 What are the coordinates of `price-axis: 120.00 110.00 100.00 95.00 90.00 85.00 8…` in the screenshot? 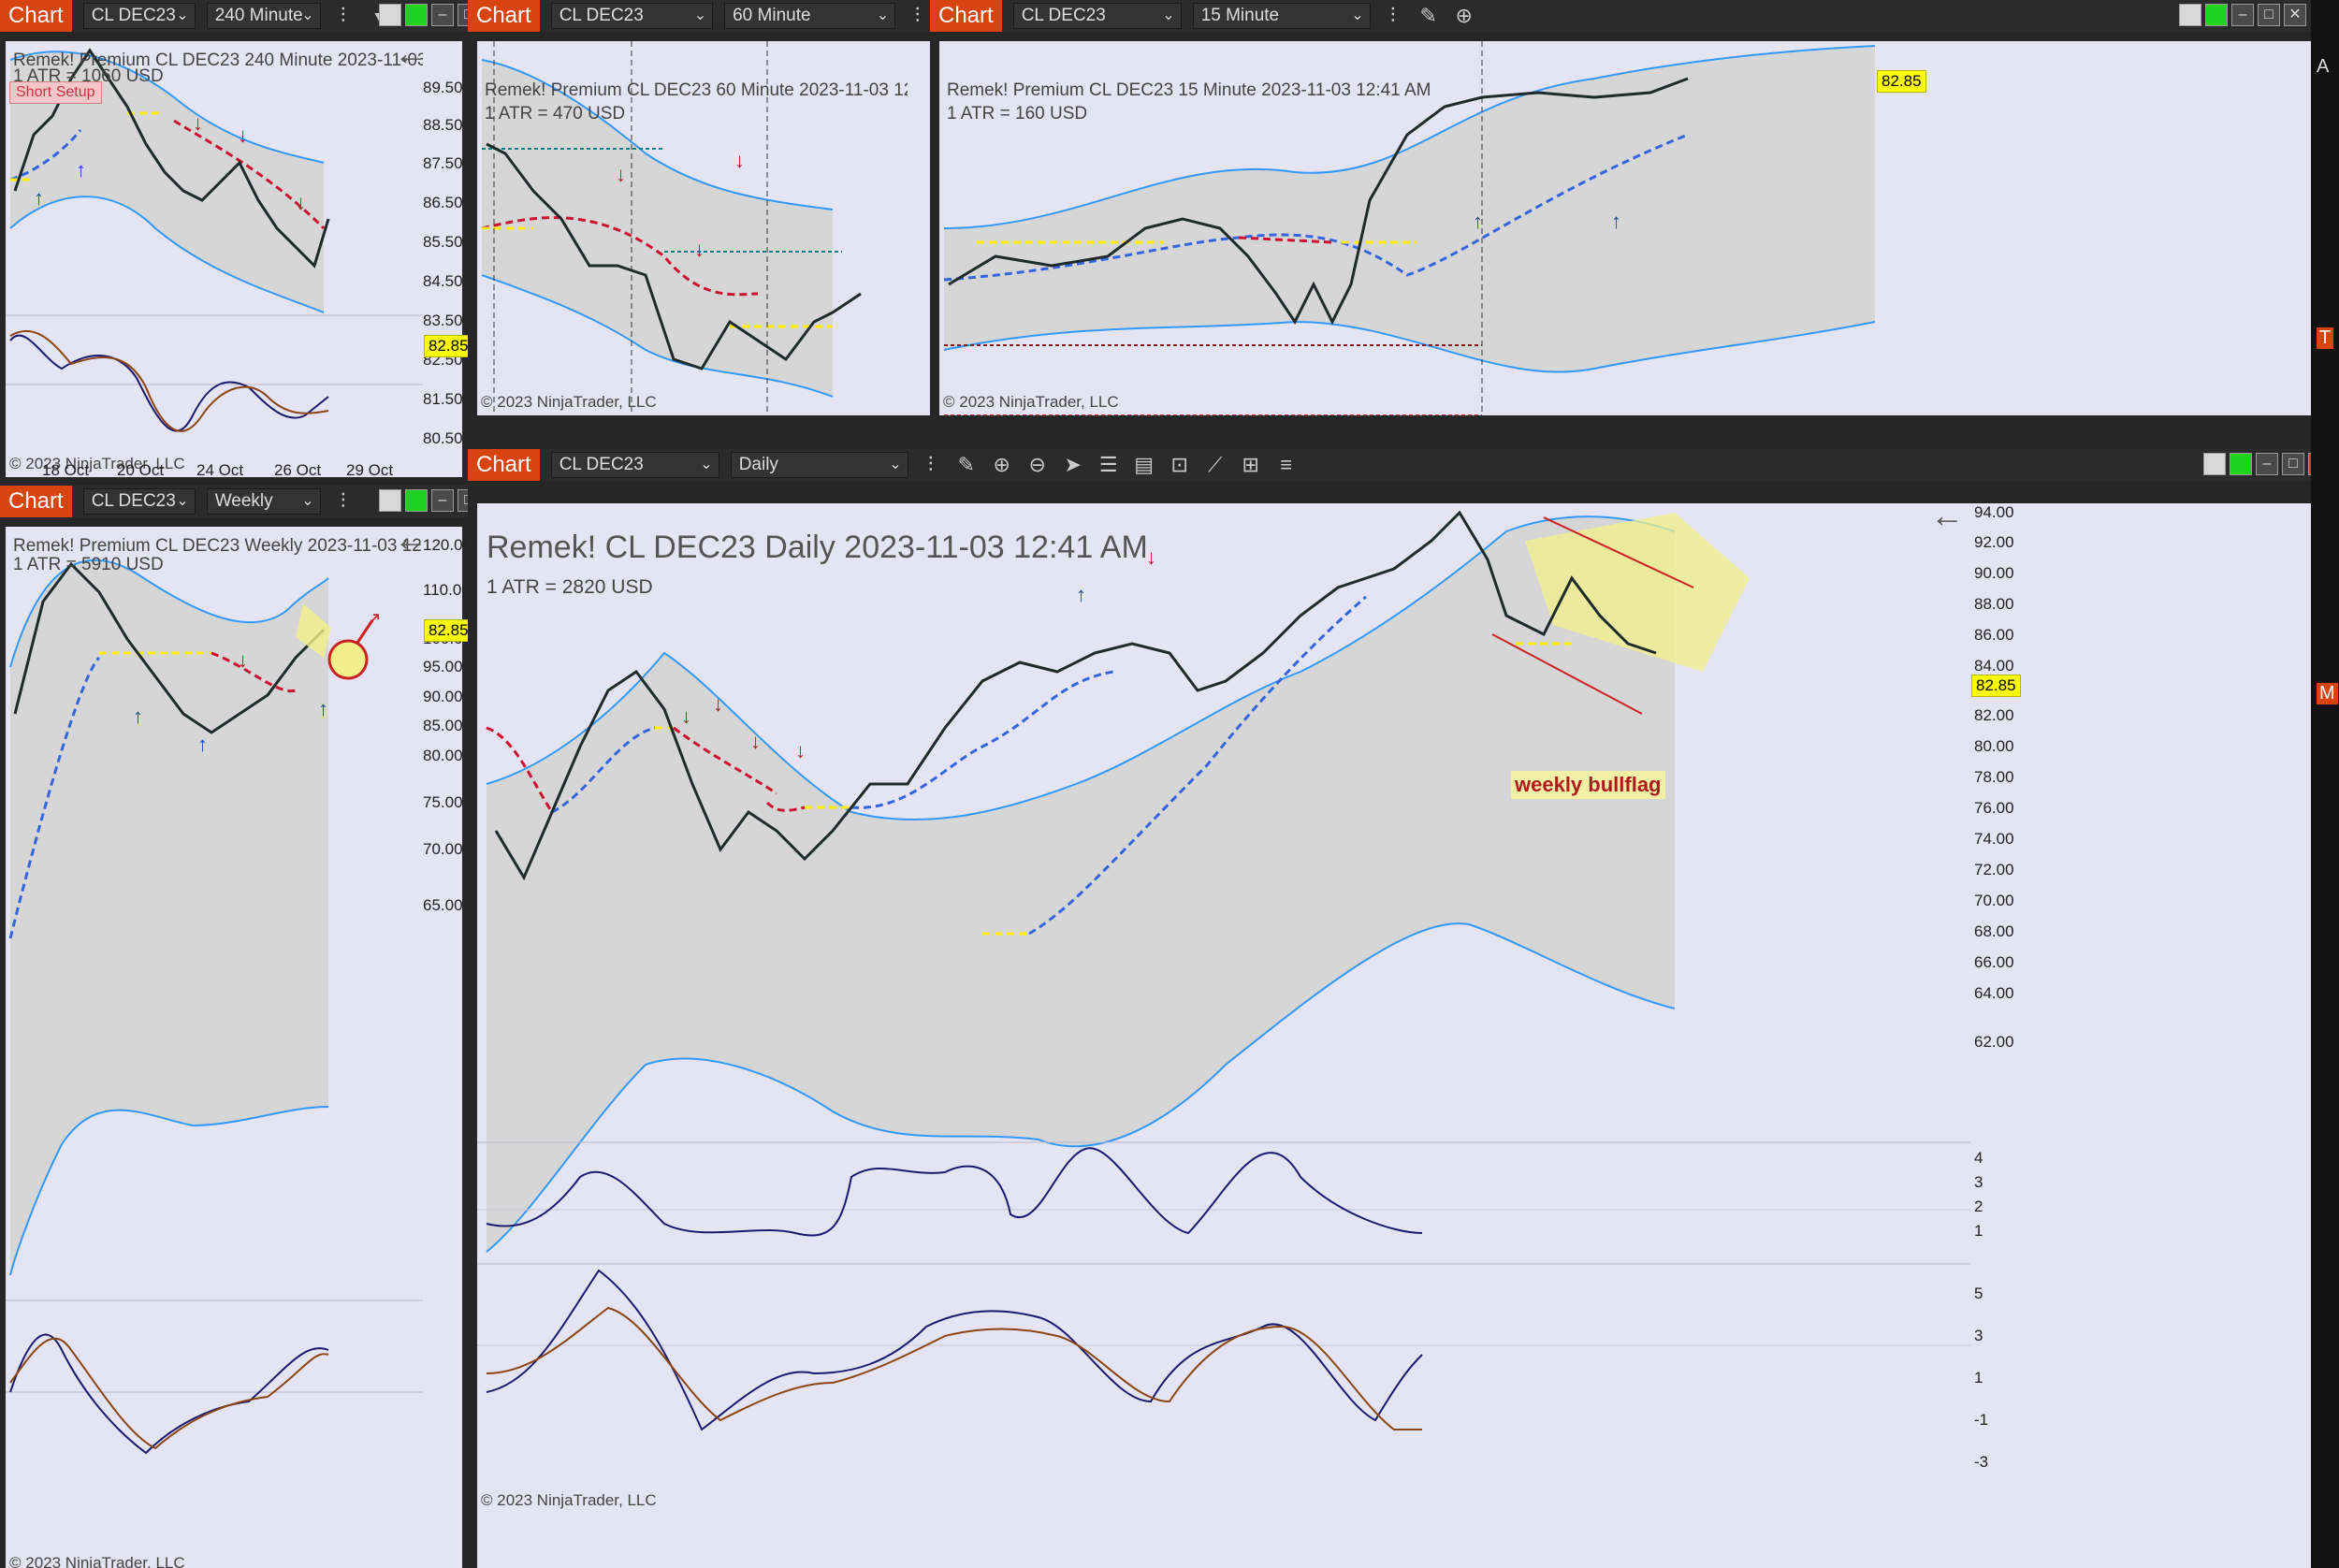 It's located at (447, 1047).